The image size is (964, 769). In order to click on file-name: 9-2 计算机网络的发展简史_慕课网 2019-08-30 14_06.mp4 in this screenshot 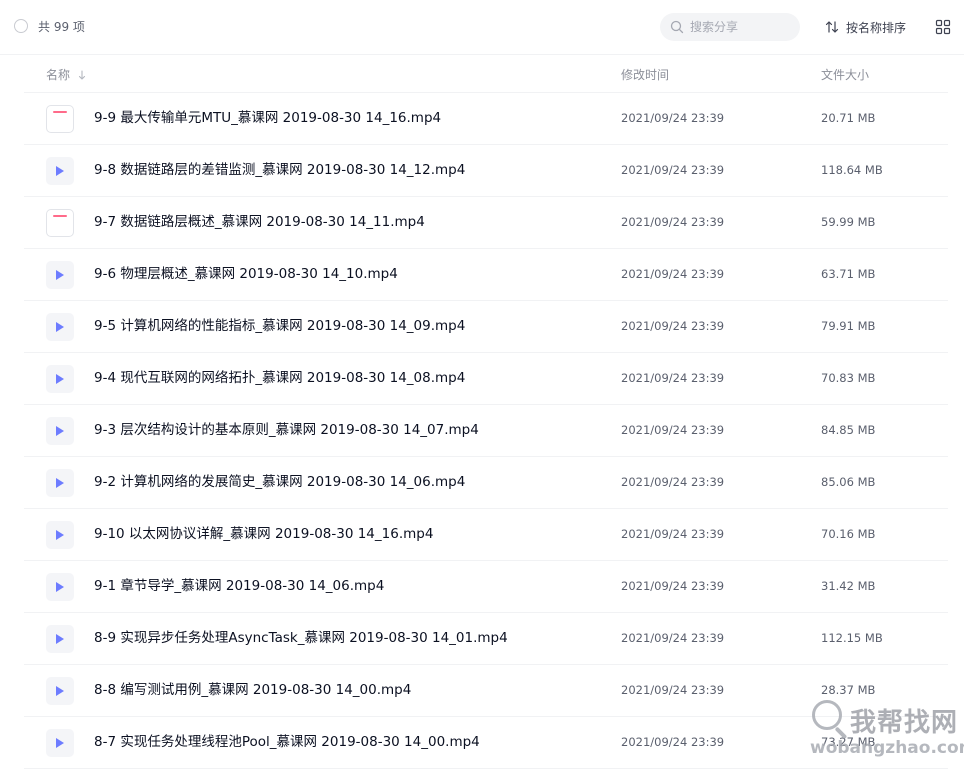, I will do `click(279, 482)`.